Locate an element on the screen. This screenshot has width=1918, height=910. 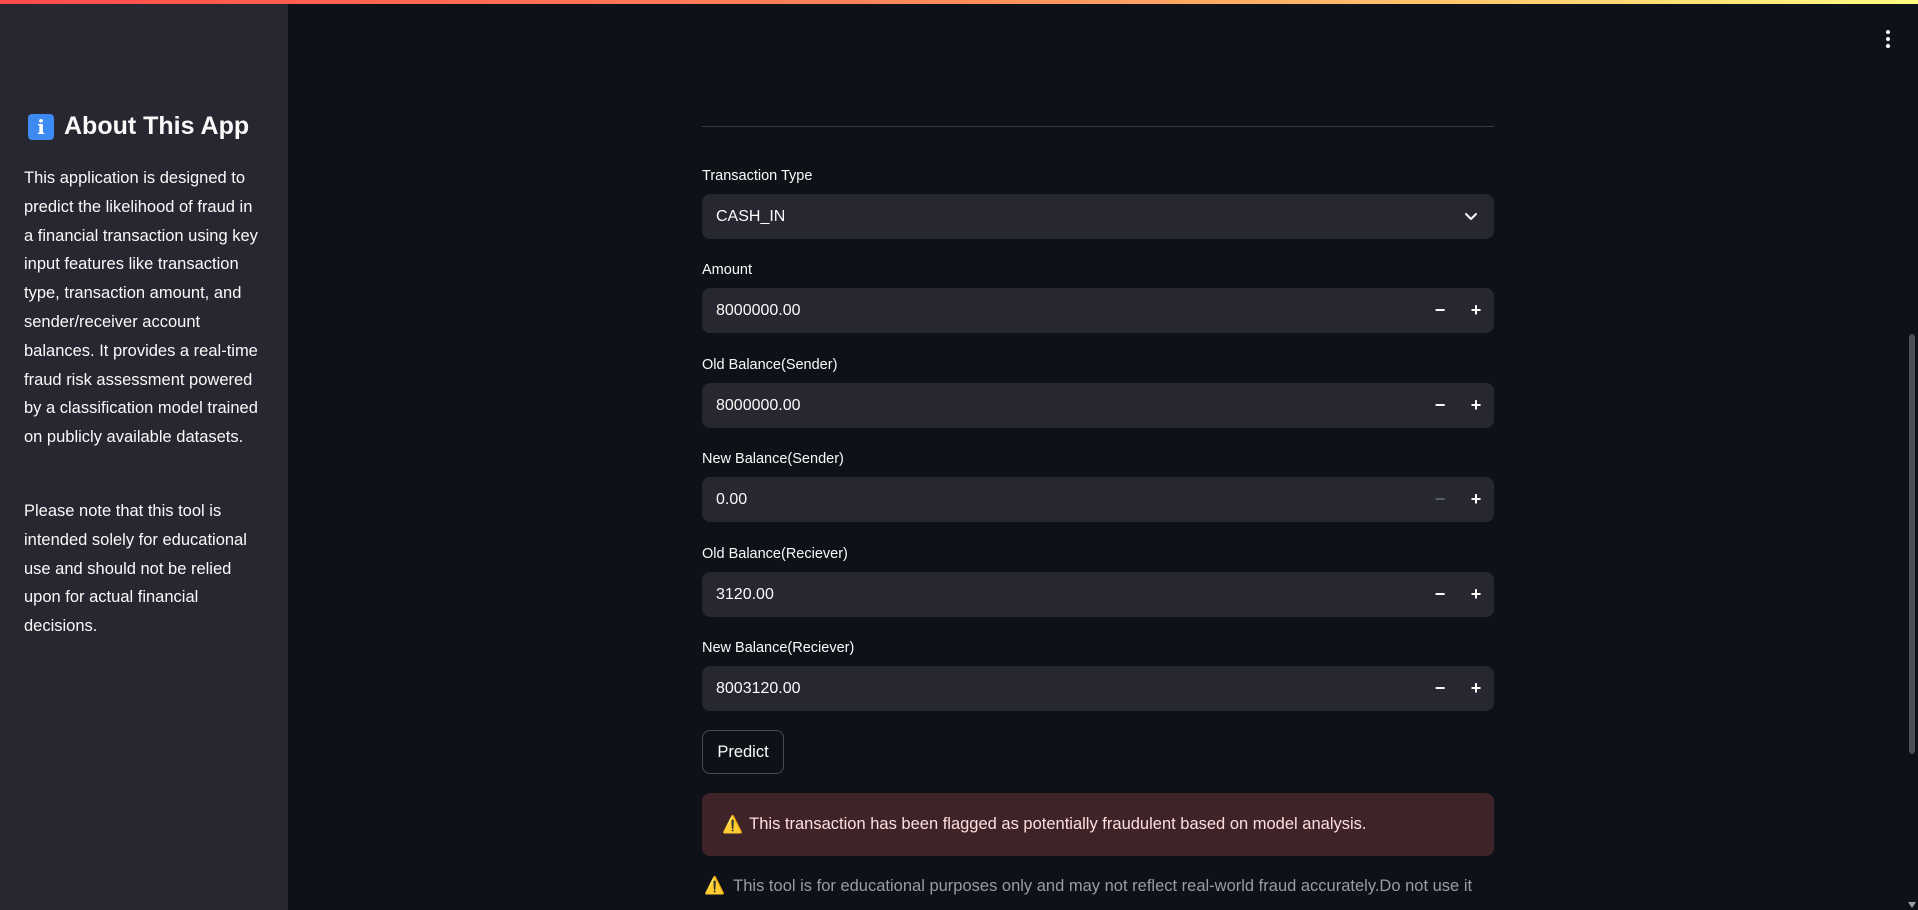
amount-decrement-button: − is located at coordinates (1440, 310).